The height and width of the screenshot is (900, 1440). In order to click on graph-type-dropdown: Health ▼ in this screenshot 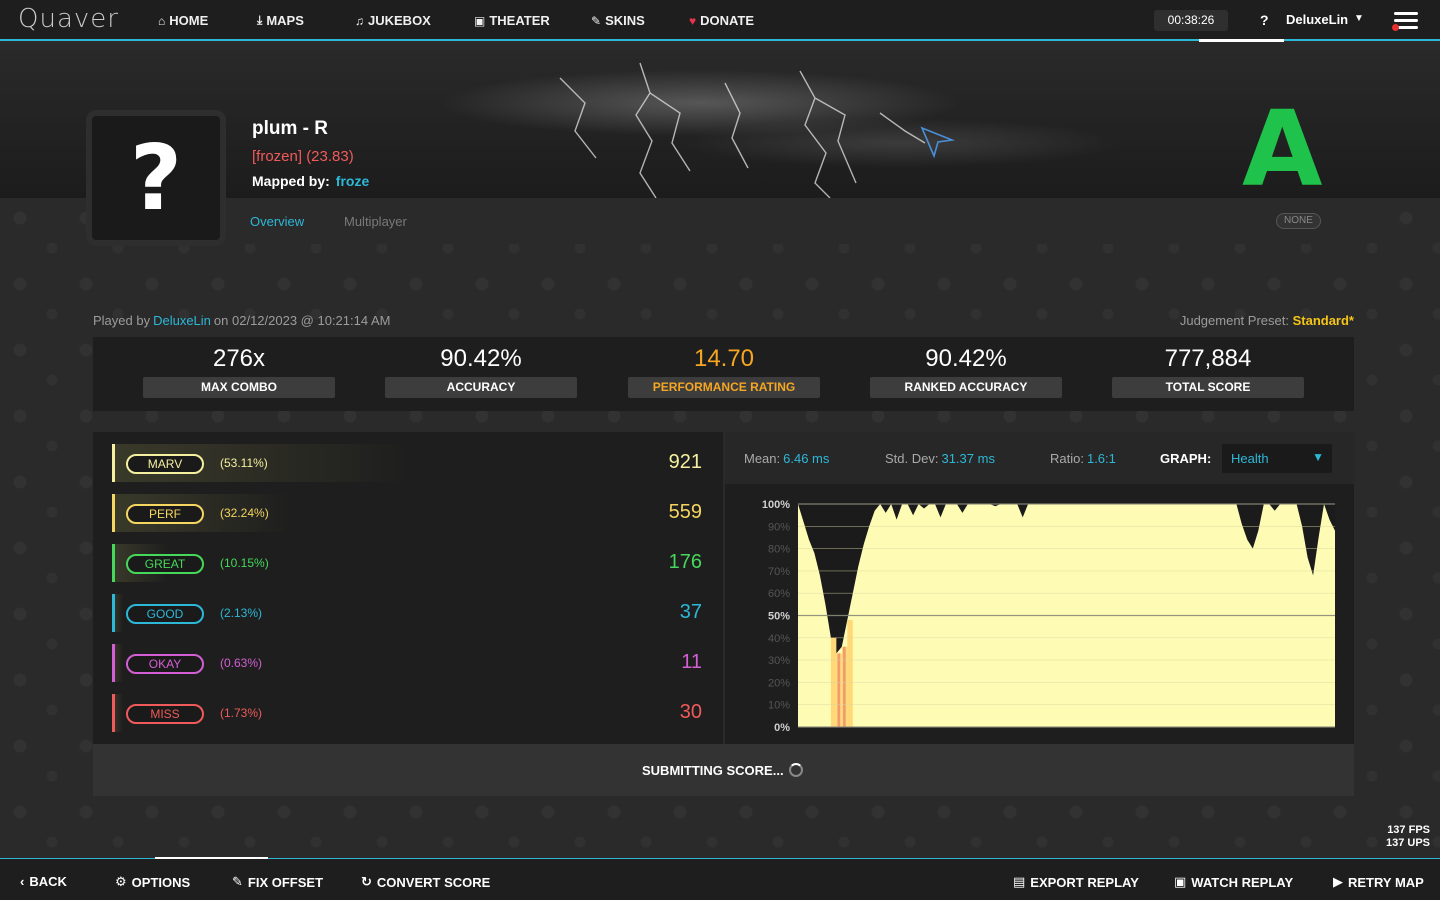, I will do `click(1277, 458)`.